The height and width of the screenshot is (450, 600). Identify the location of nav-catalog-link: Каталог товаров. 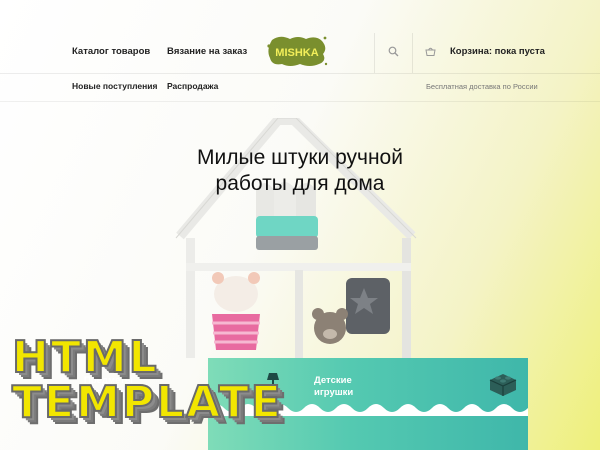
(111, 51).